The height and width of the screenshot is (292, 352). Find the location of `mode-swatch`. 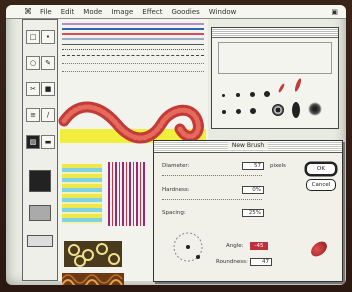

mode-swatch is located at coordinates (40, 213).